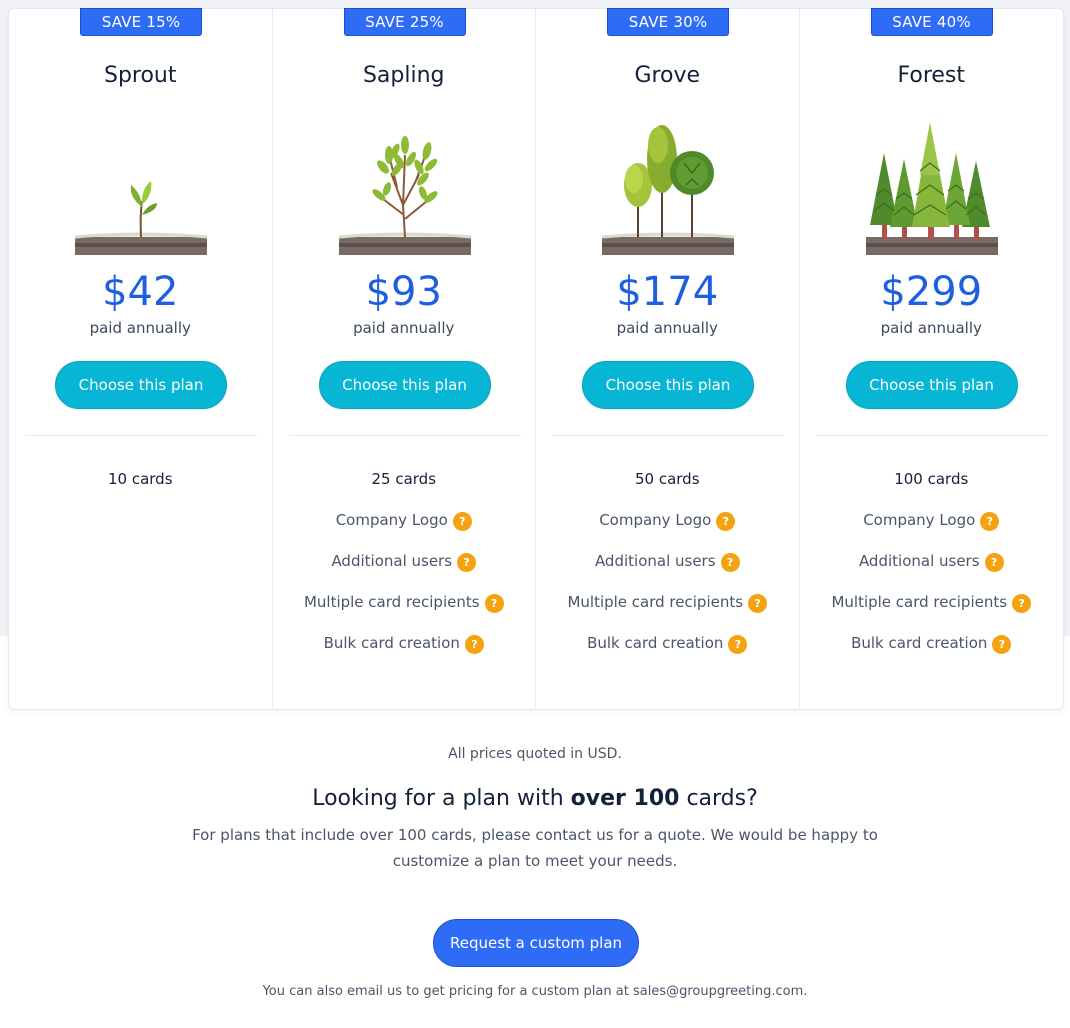 The image size is (1070, 1028). I want to click on feature-card-count: 100 cards, so click(931, 479).